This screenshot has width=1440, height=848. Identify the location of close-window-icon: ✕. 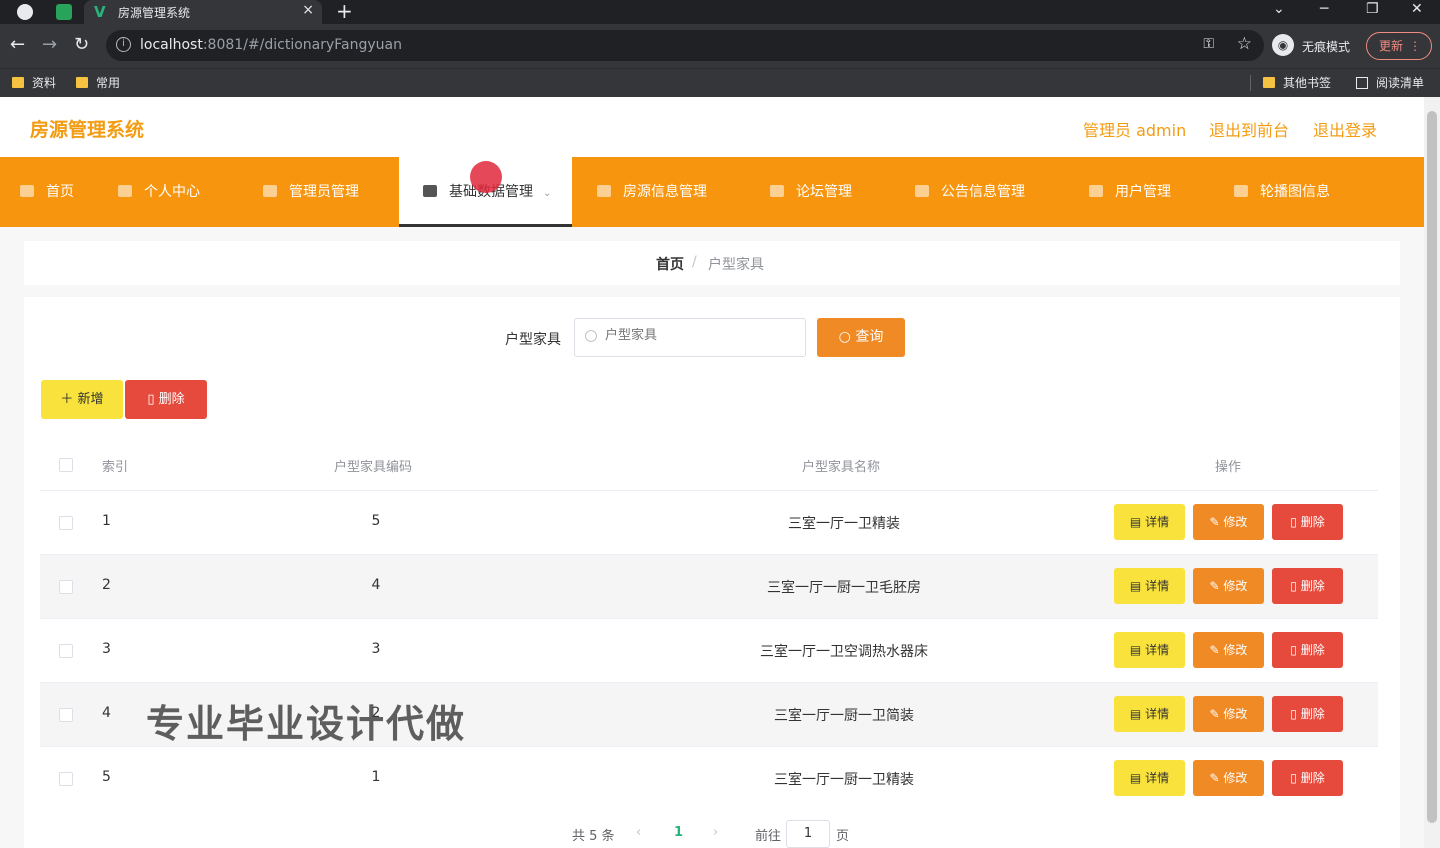
(1417, 9).